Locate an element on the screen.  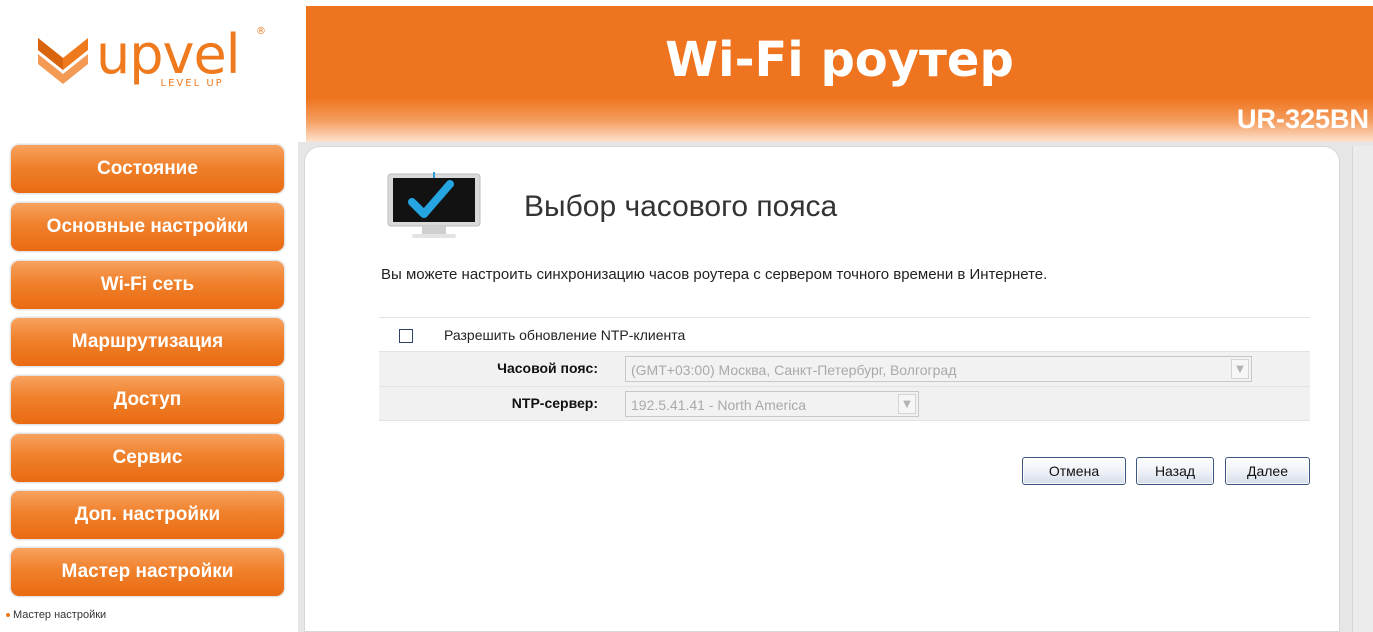
sidebar-subitem-setup-wizard: Мастер настройки is located at coordinates (56, 615).